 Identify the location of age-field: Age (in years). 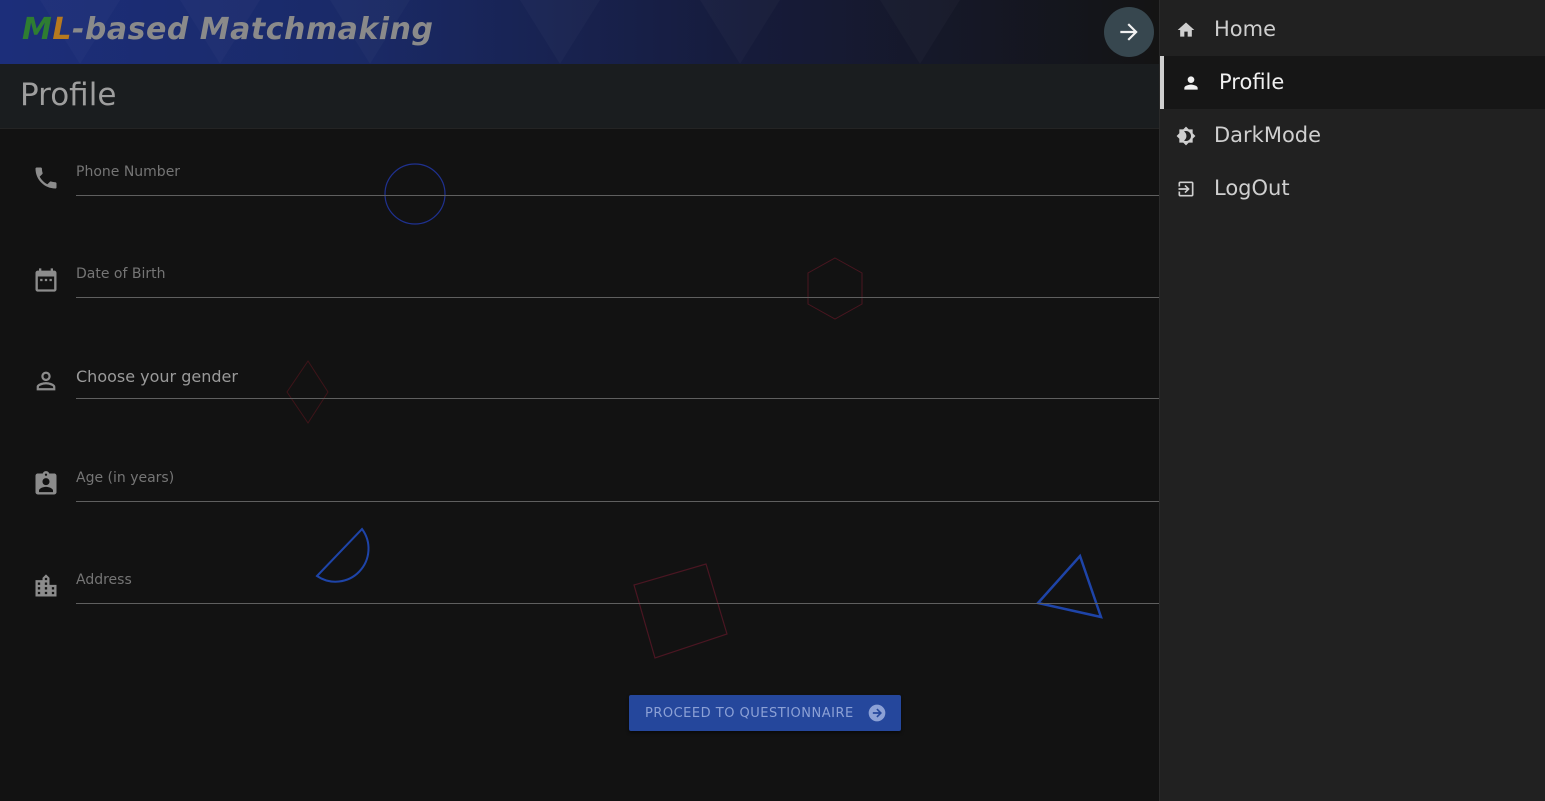
(579, 500).